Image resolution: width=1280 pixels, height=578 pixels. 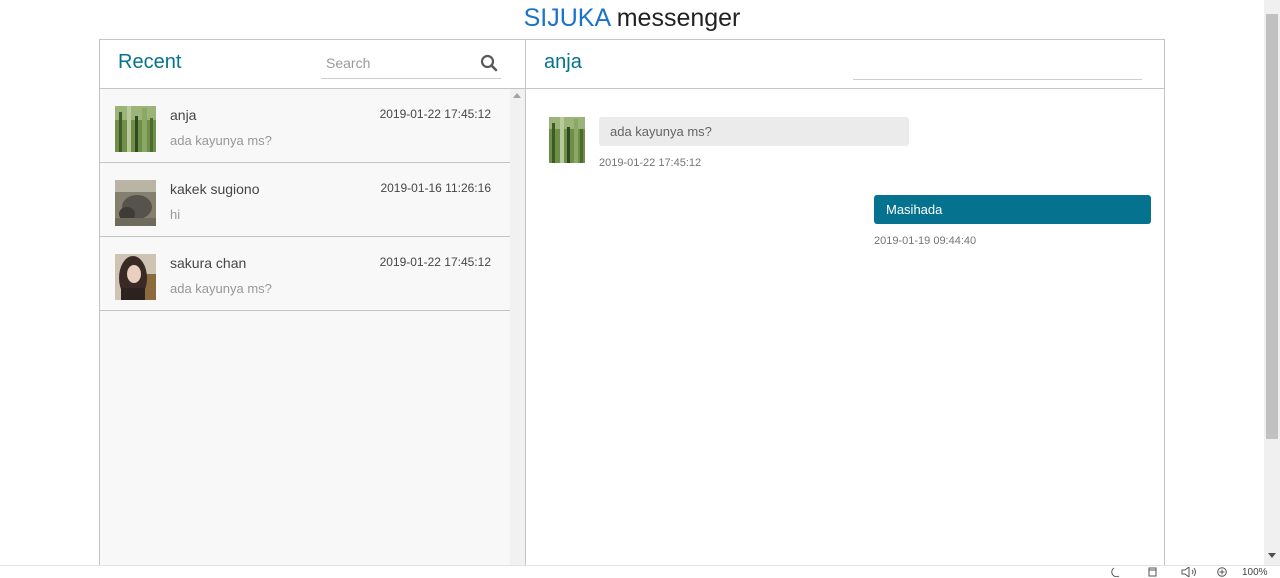 I want to click on app-title: SIJUKA messenger, so click(x=632, y=18).